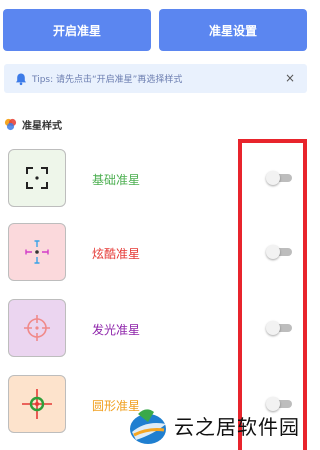  What do you see at coordinates (116, 330) in the screenshot?
I see `style-label: 发光准星` at bounding box center [116, 330].